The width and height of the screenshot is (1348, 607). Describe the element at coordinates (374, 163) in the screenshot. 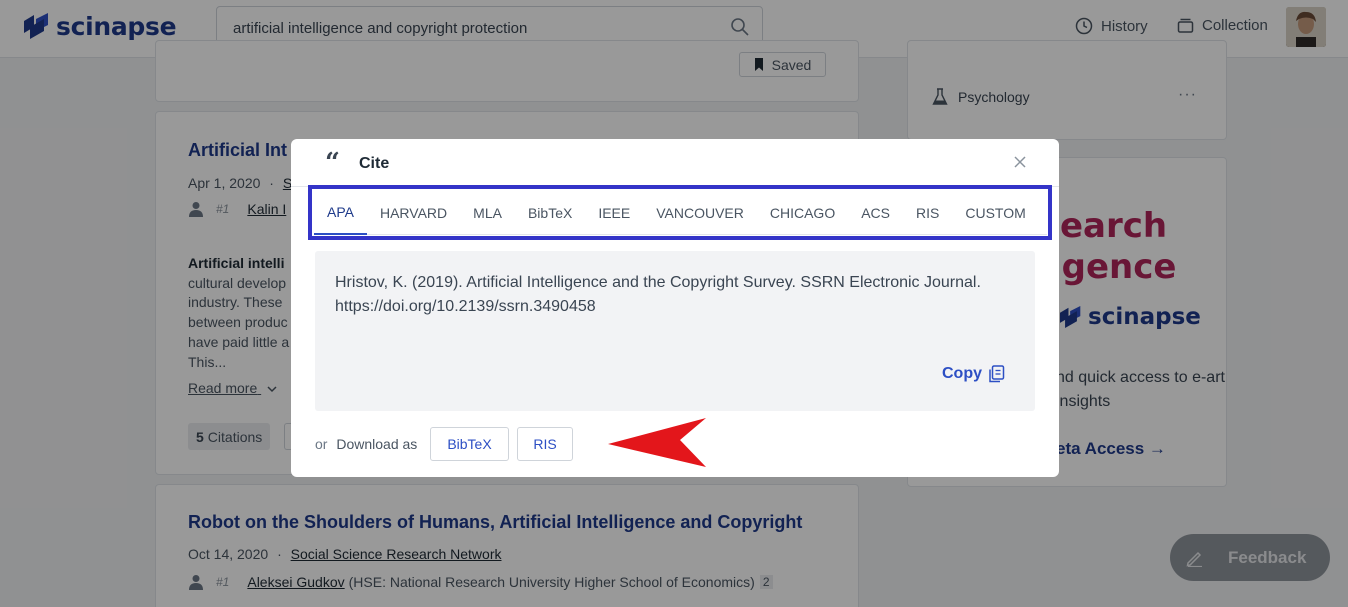

I see `modal-title: Cite` at that location.